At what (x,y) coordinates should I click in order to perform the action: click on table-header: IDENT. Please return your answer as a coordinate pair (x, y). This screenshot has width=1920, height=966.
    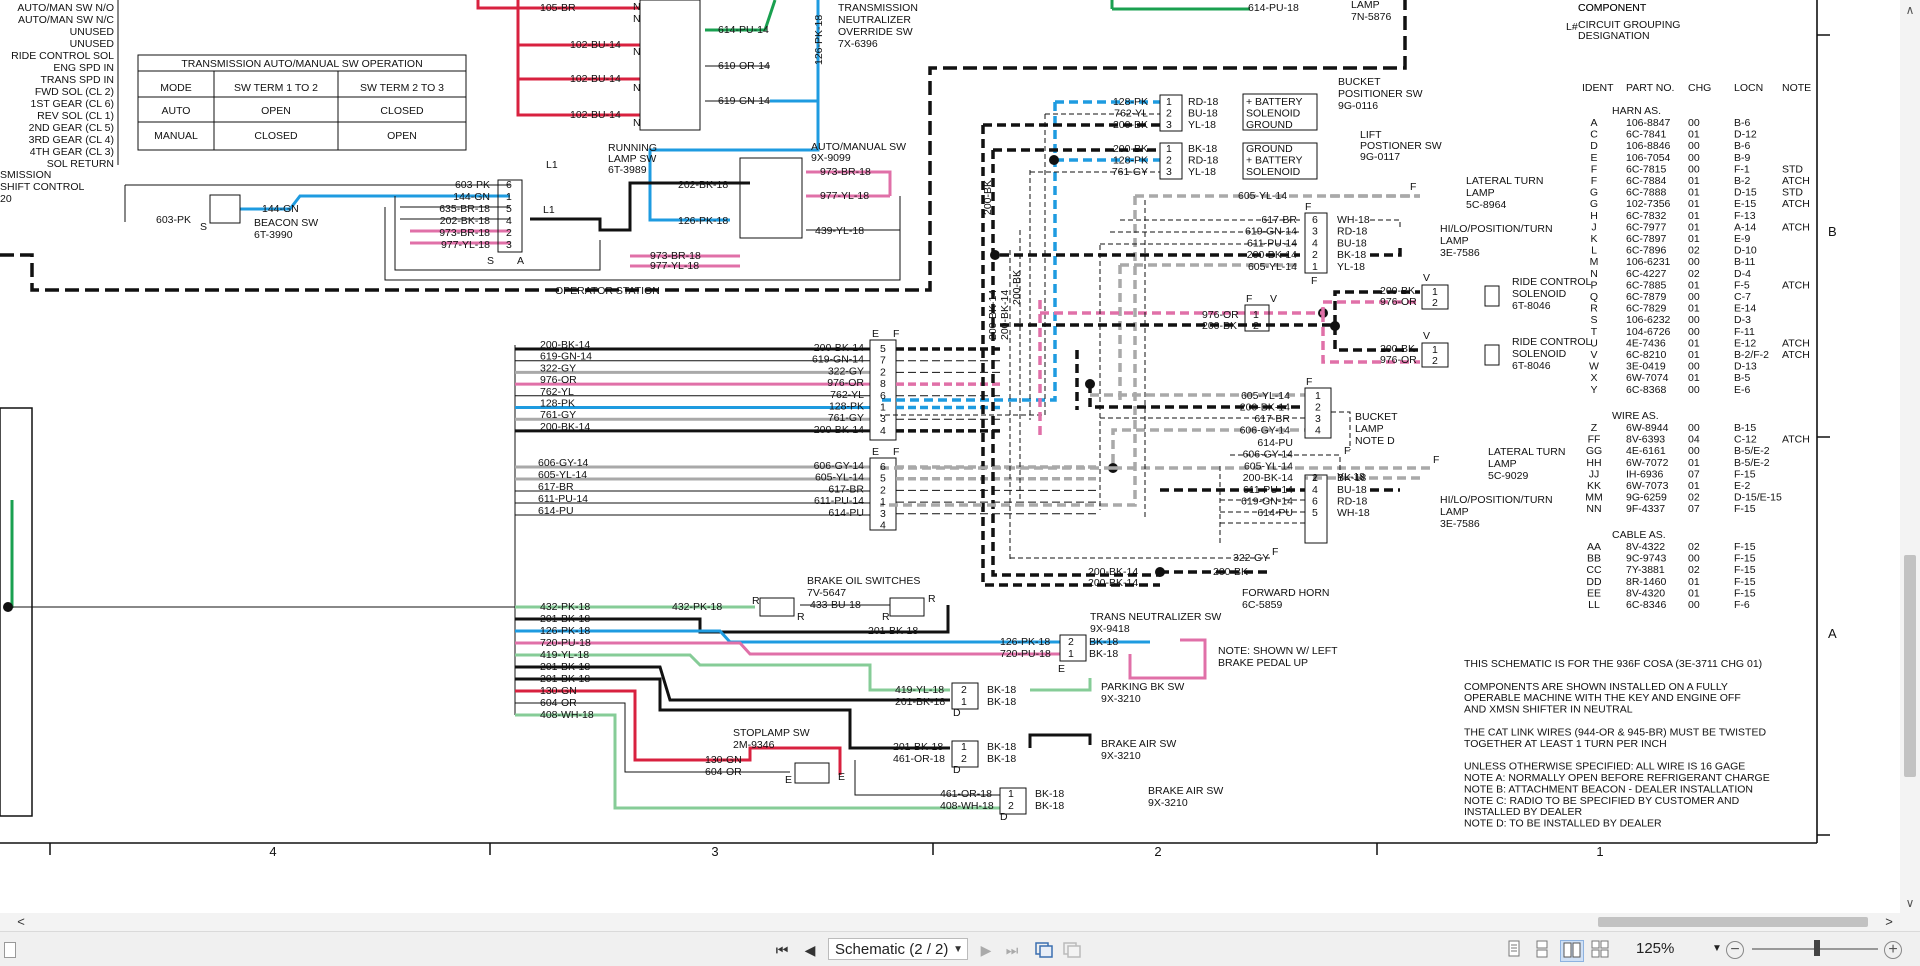
    Looking at the image, I should click on (1598, 88).